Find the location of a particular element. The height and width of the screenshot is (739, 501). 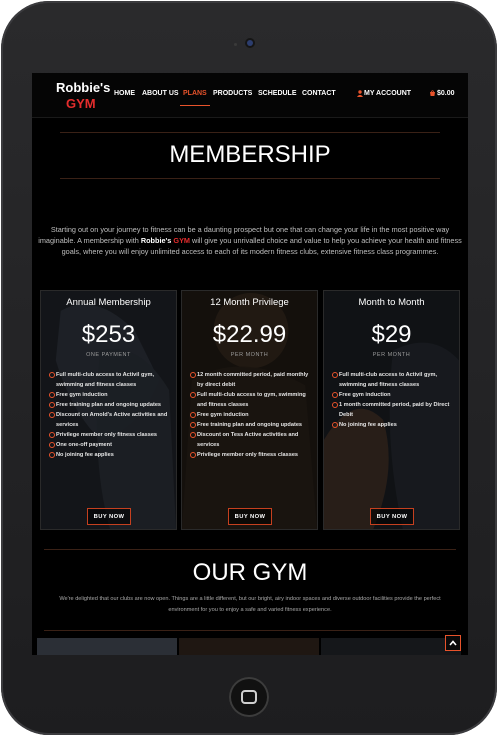

nav-item-schedule: SCHEDULE is located at coordinates (277, 93).